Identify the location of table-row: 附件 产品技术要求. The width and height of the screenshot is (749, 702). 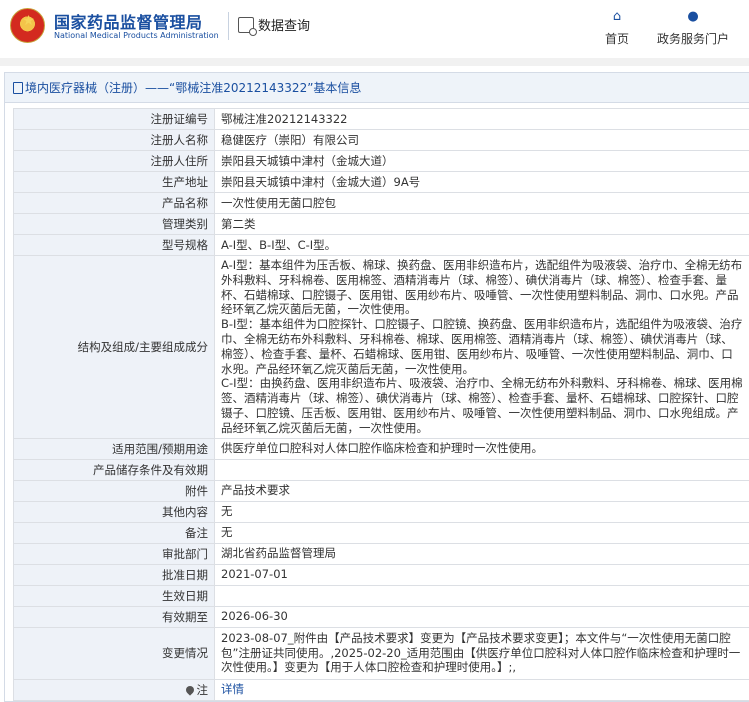
(381, 490).